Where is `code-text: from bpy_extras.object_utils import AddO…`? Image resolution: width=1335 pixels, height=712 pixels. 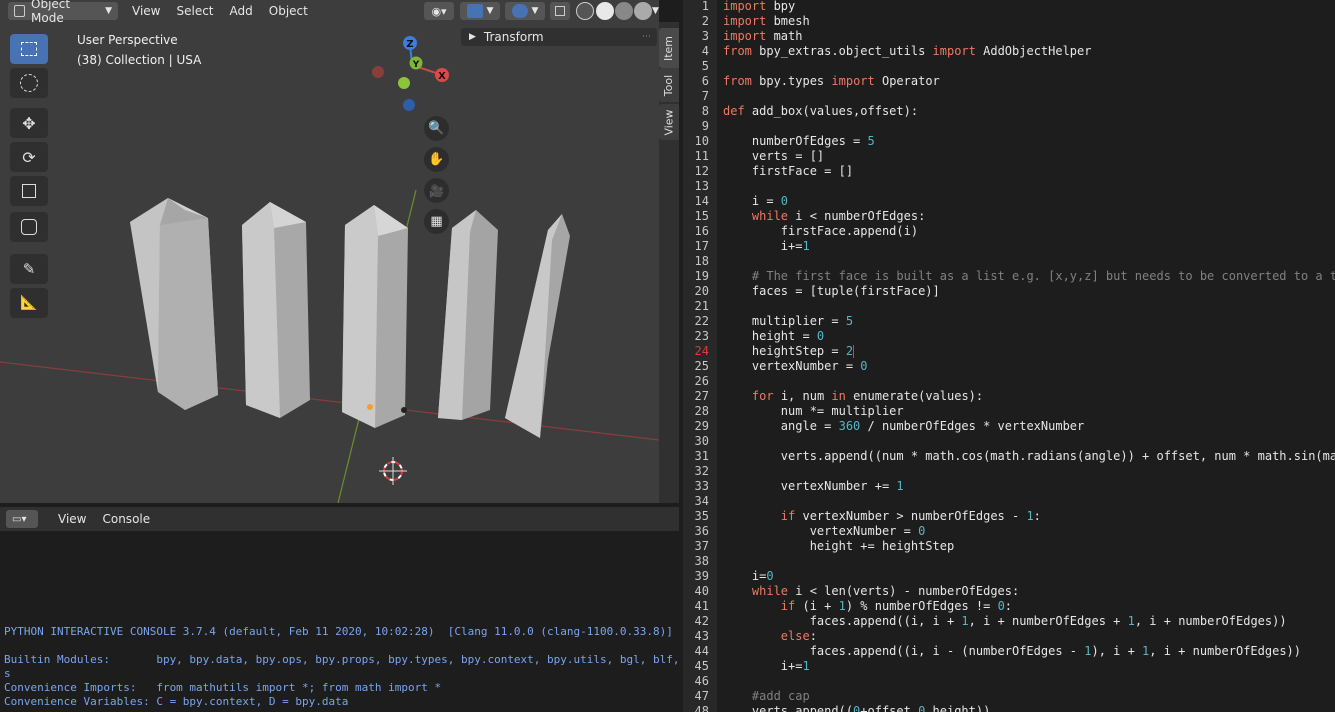
code-text: from bpy_extras.object_utils import AddO… is located at coordinates (907, 51).